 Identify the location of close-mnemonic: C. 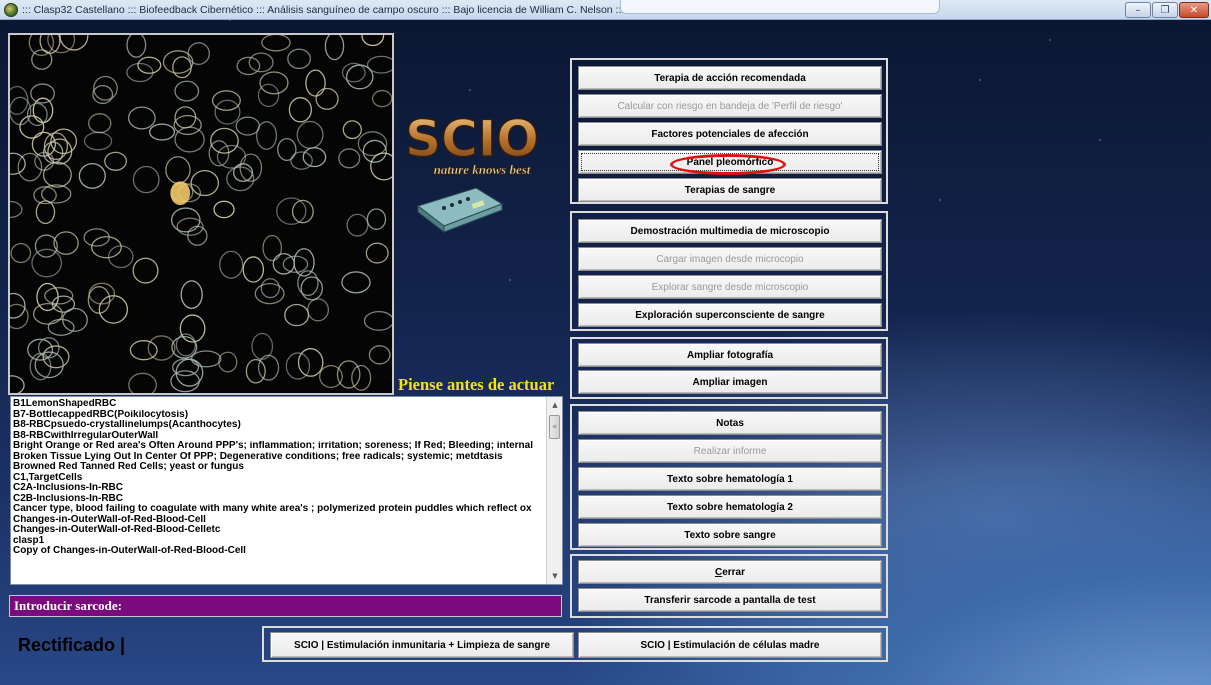
(718, 572).